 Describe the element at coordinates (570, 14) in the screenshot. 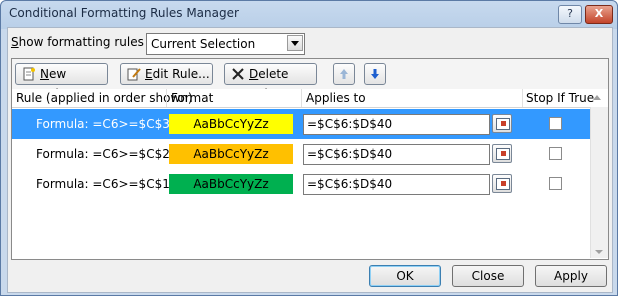

I see `help-button: ?` at that location.